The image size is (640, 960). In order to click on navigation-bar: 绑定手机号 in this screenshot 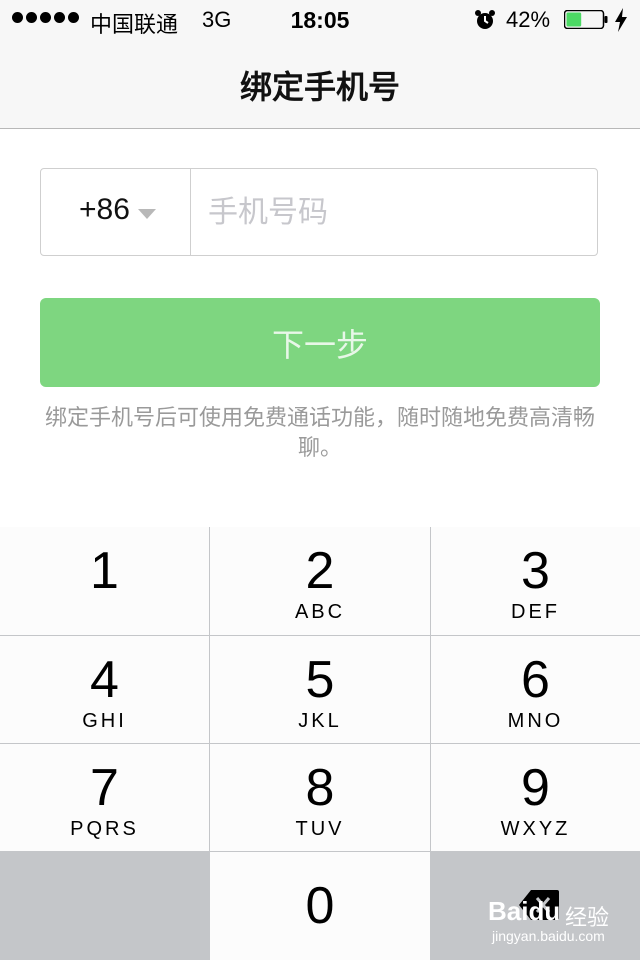, I will do `click(320, 84)`.